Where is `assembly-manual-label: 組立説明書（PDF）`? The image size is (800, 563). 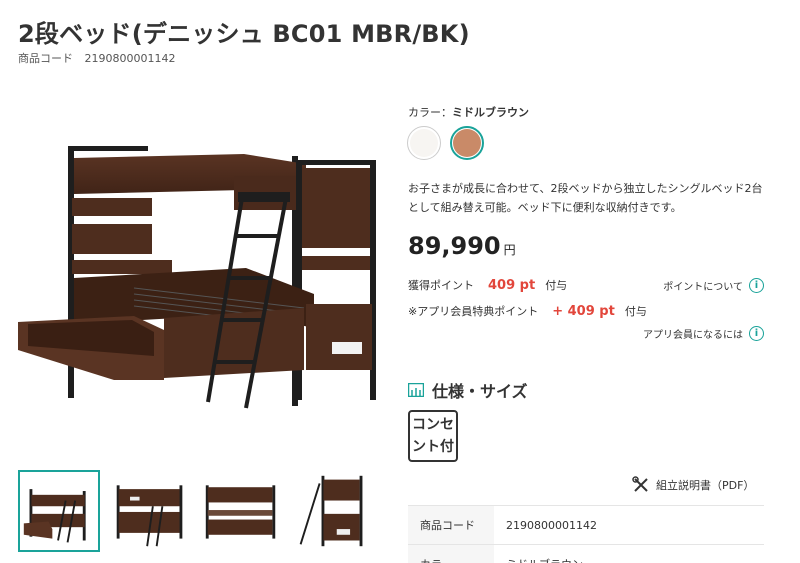 assembly-manual-label: 組立説明書（PDF） is located at coordinates (705, 485).